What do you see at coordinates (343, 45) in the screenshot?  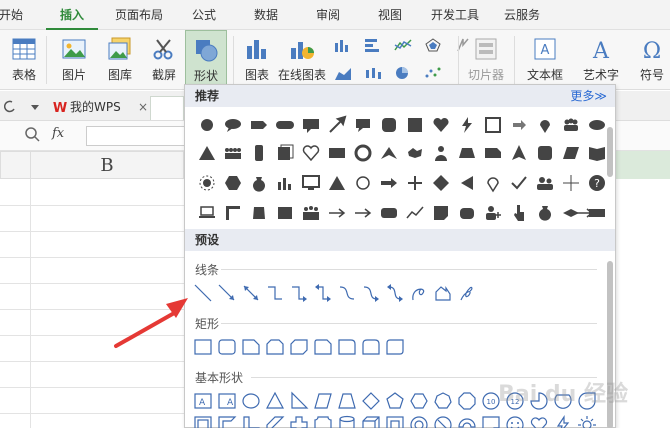 I see `column-chart-icon` at bounding box center [343, 45].